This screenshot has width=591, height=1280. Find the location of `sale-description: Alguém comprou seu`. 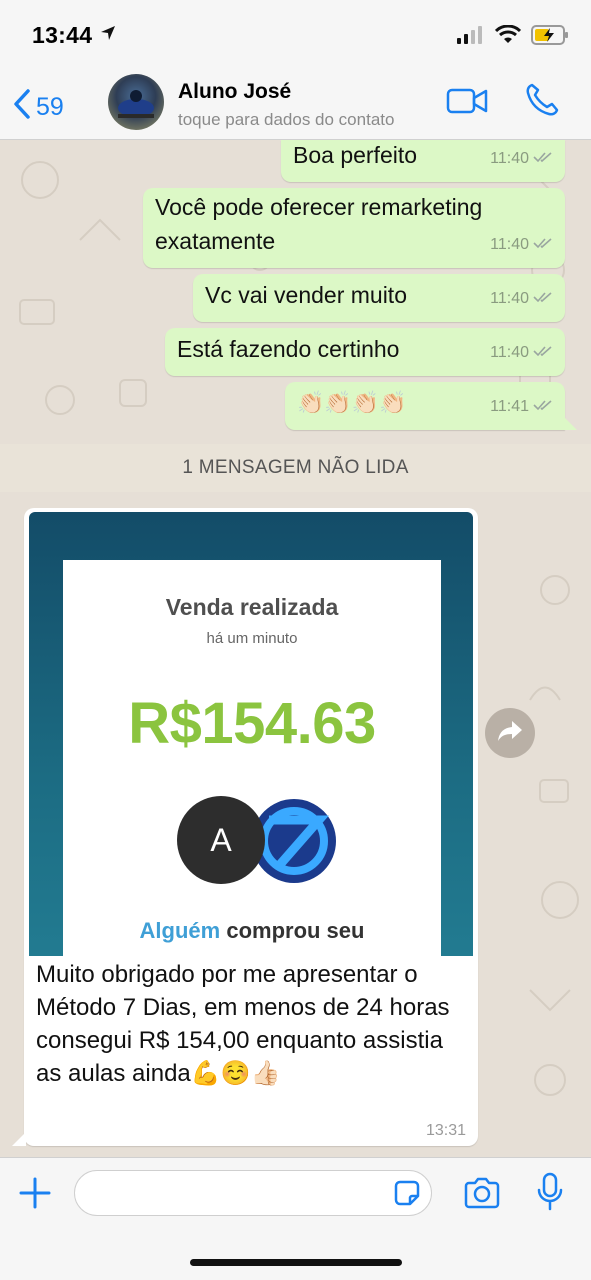

sale-description: Alguém comprou seu is located at coordinates (252, 931).